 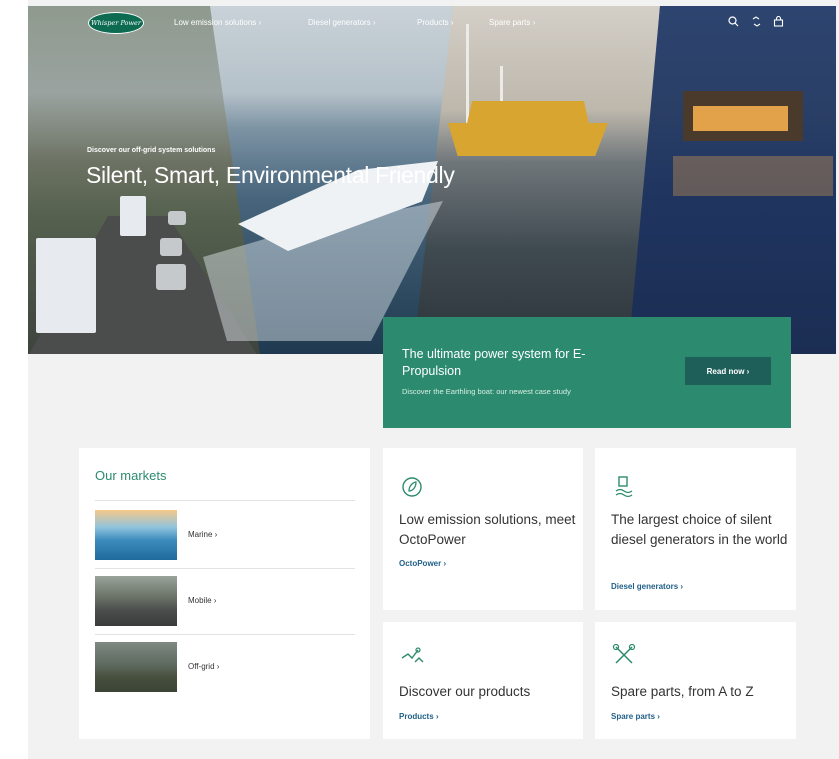 I want to click on feature-card-spare-parts: Spare parts, from A to Z Spare parts ›, so click(x=695, y=680).